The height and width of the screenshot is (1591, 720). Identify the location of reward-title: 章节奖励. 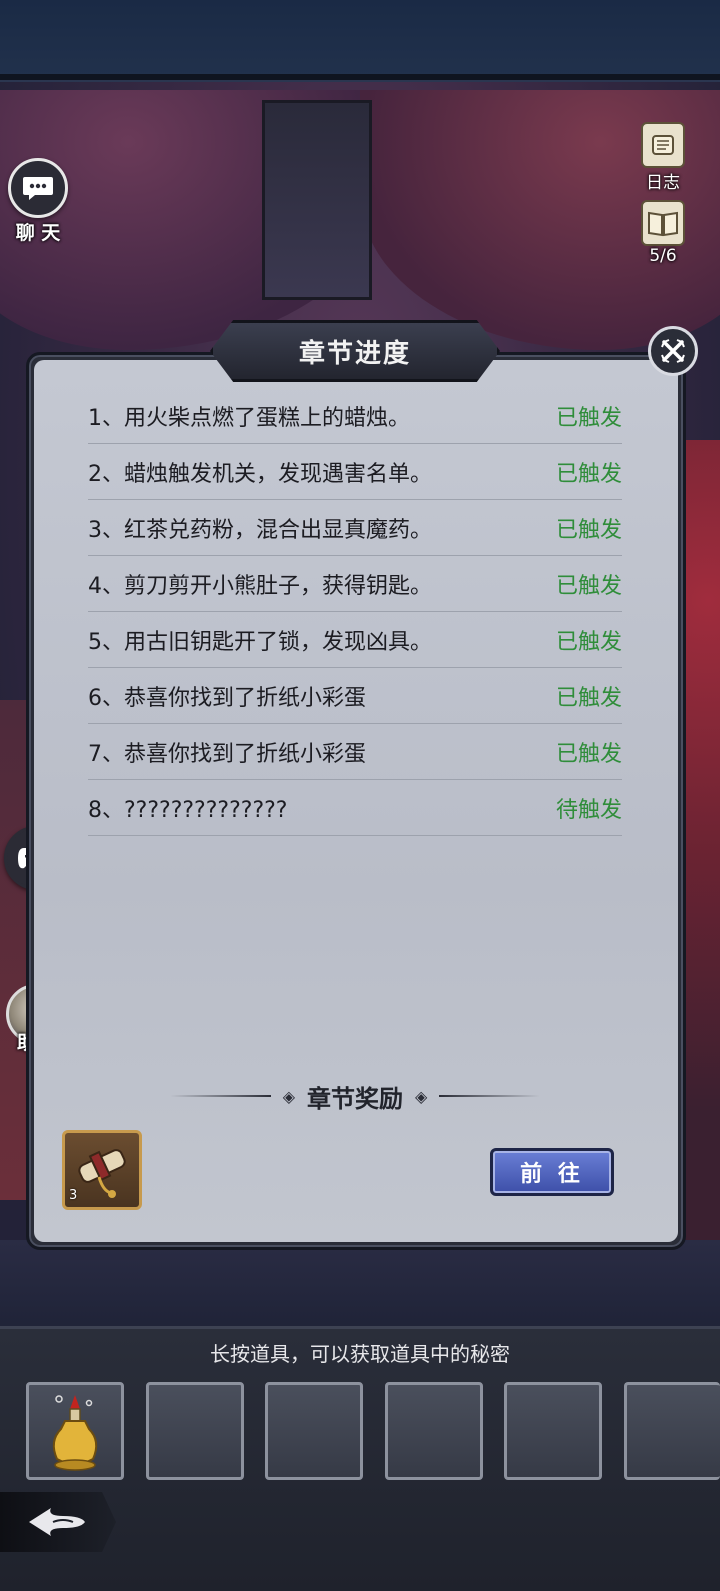
(355, 1098).